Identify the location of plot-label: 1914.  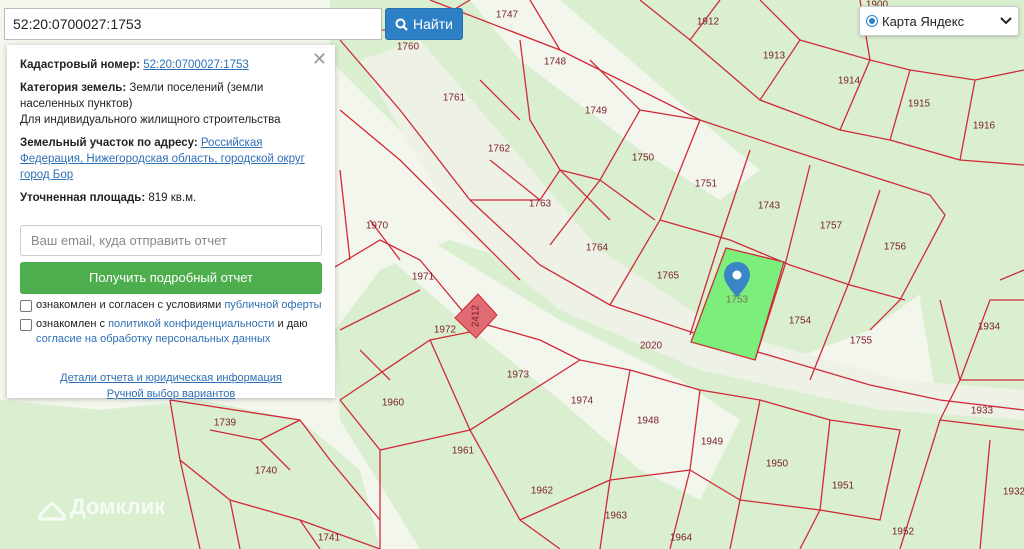
(849, 81).